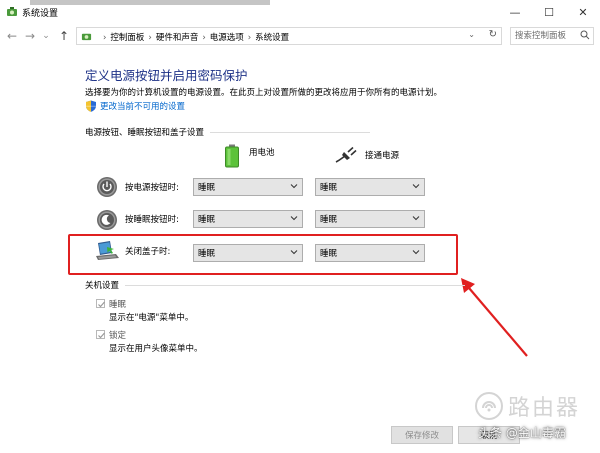 Image resolution: width=600 pixels, height=453 pixels. Describe the element at coordinates (272, 38) in the screenshot. I see `breadcrumb-item-system-settings: 系统设置` at that location.